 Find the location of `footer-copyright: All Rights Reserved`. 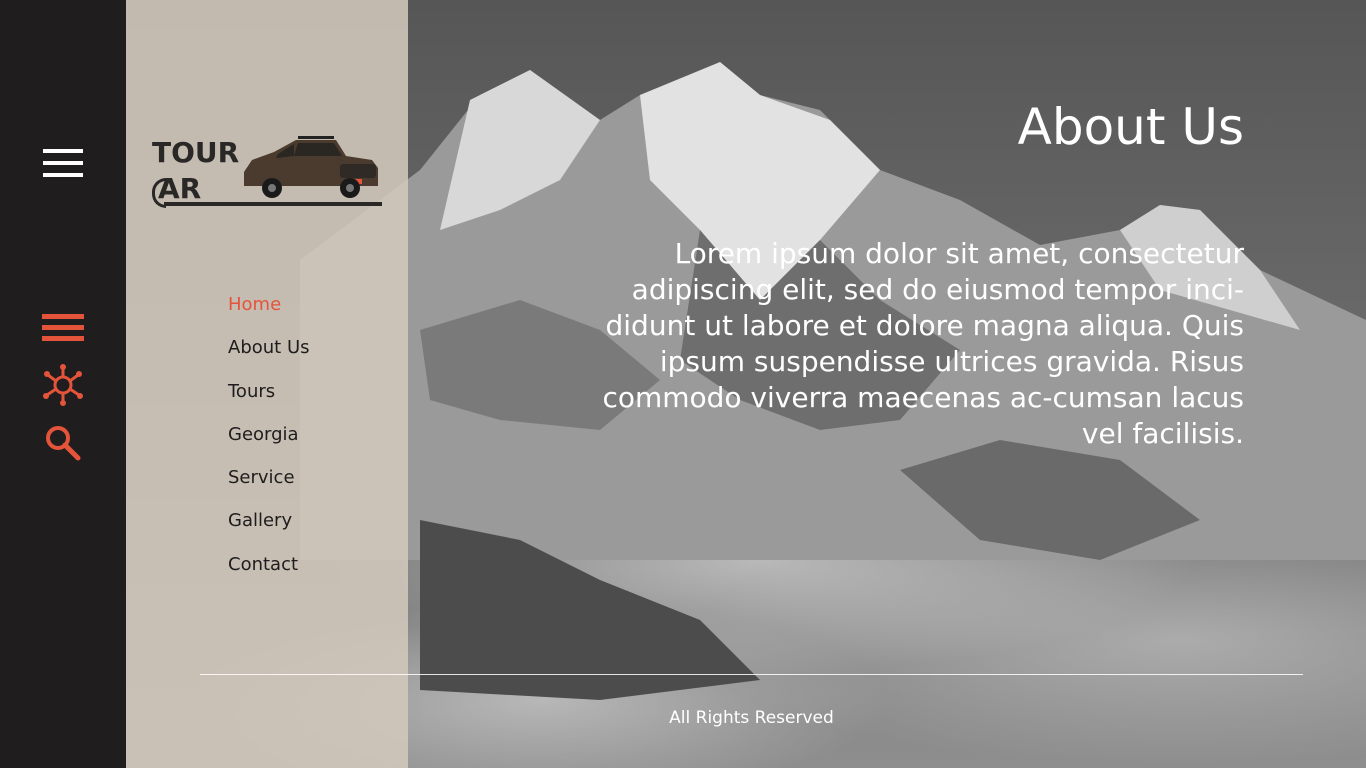

footer-copyright: All Rights Reserved is located at coordinates (751, 718).